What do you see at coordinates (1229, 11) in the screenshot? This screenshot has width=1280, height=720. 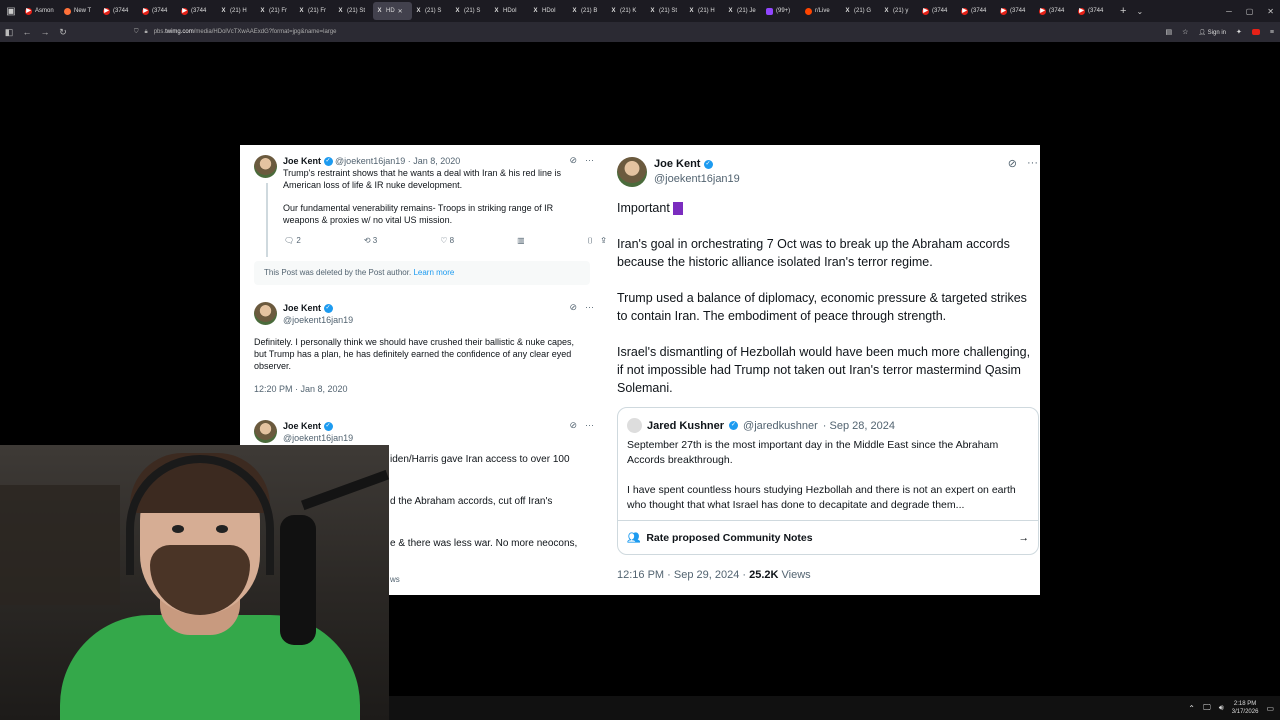 I see `minimize-icon: ─` at bounding box center [1229, 11].